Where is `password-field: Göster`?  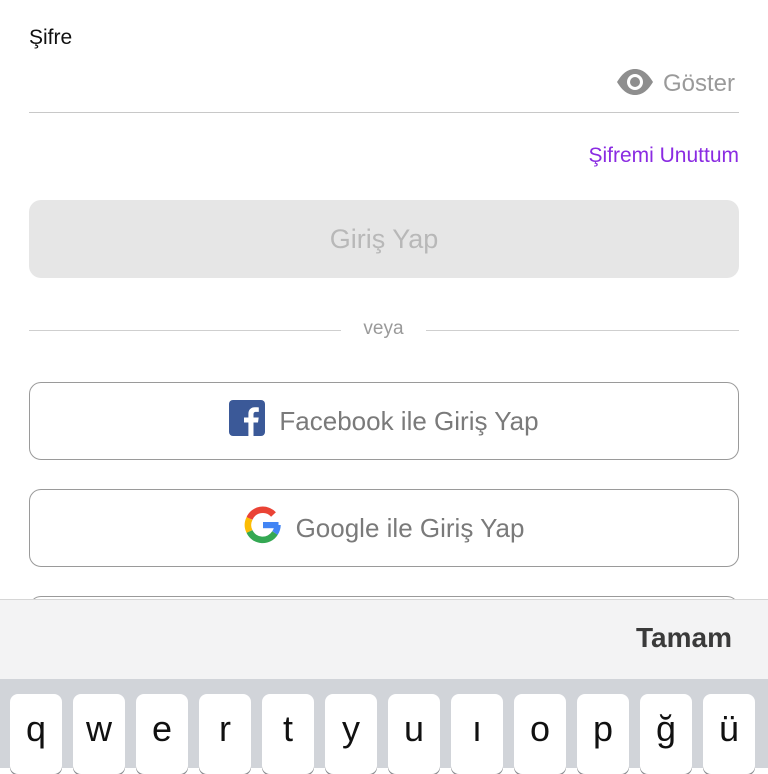 password-field: Göster is located at coordinates (384, 86).